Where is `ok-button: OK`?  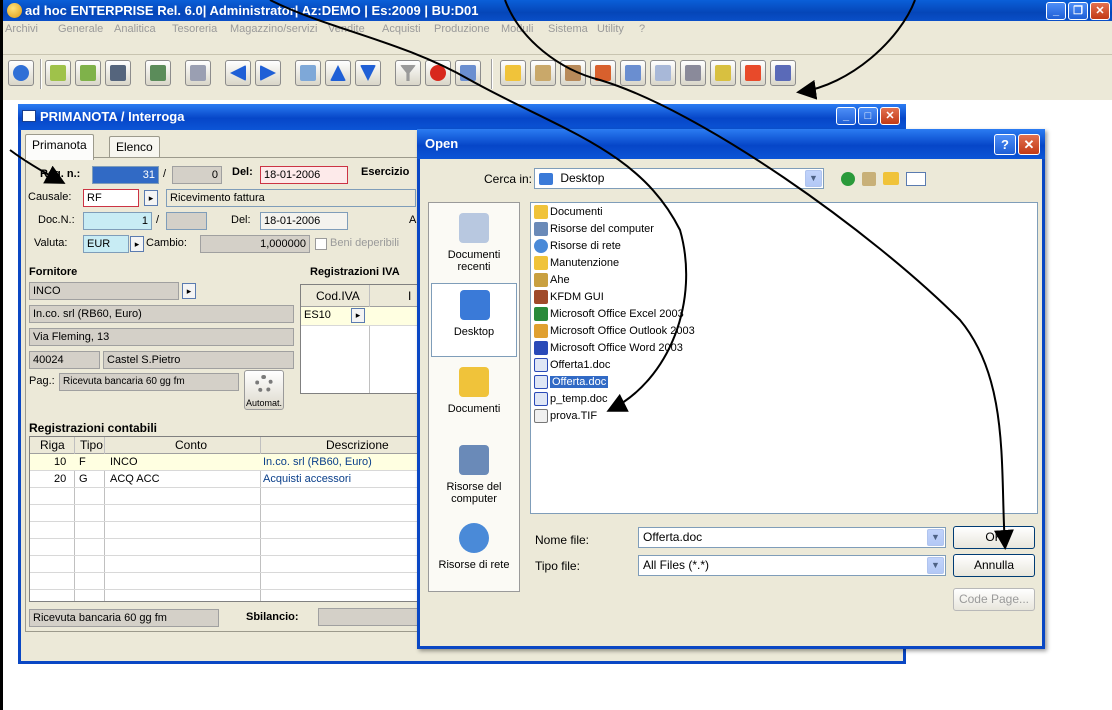 ok-button: OK is located at coordinates (994, 537).